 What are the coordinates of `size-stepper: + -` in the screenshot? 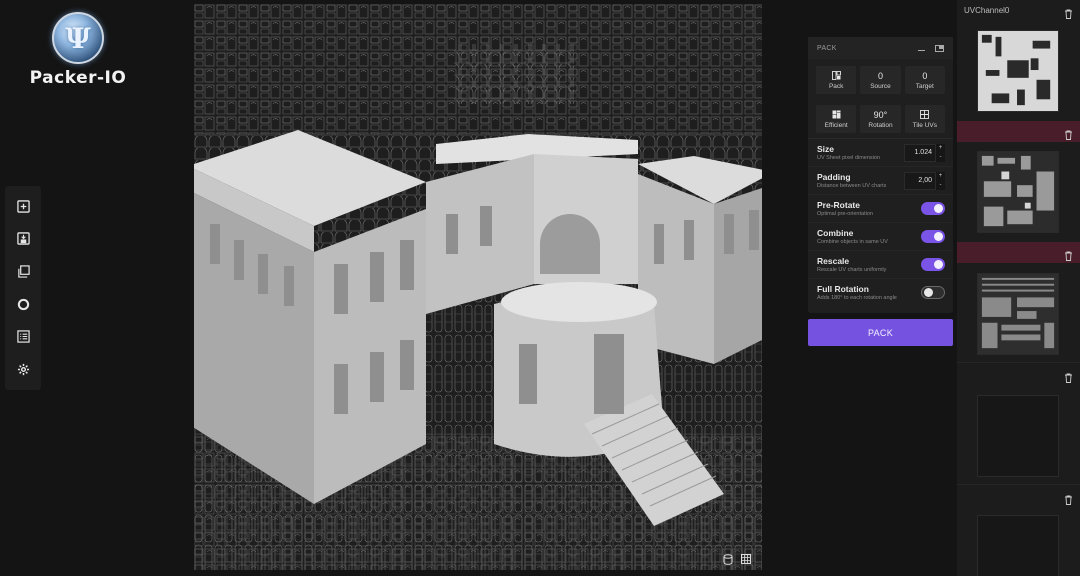 It's located at (940, 152).